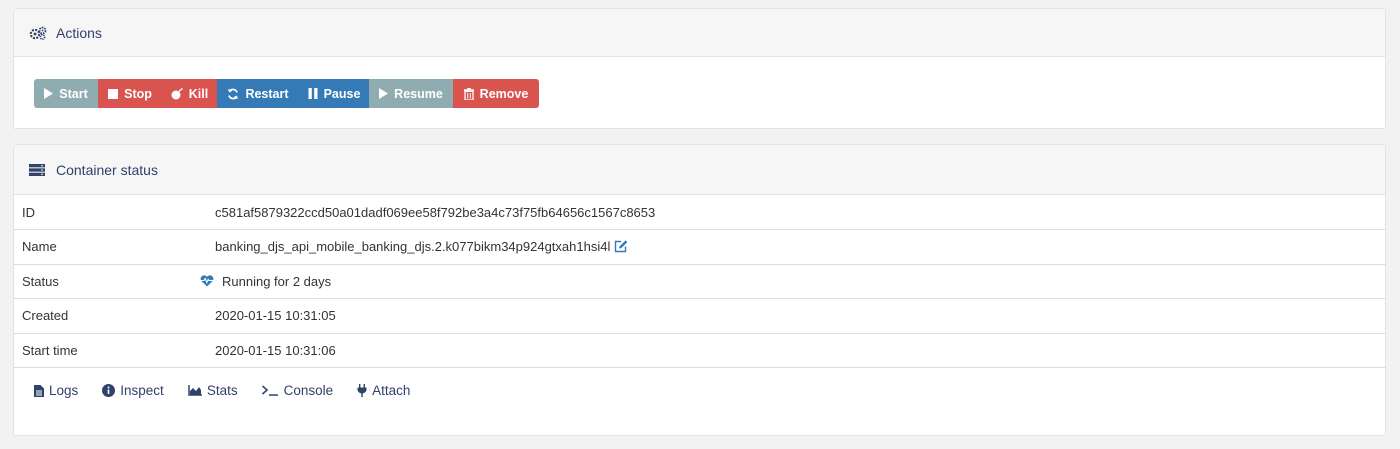 The height and width of the screenshot is (449, 1400). I want to click on start-button-label: Start, so click(73, 93).